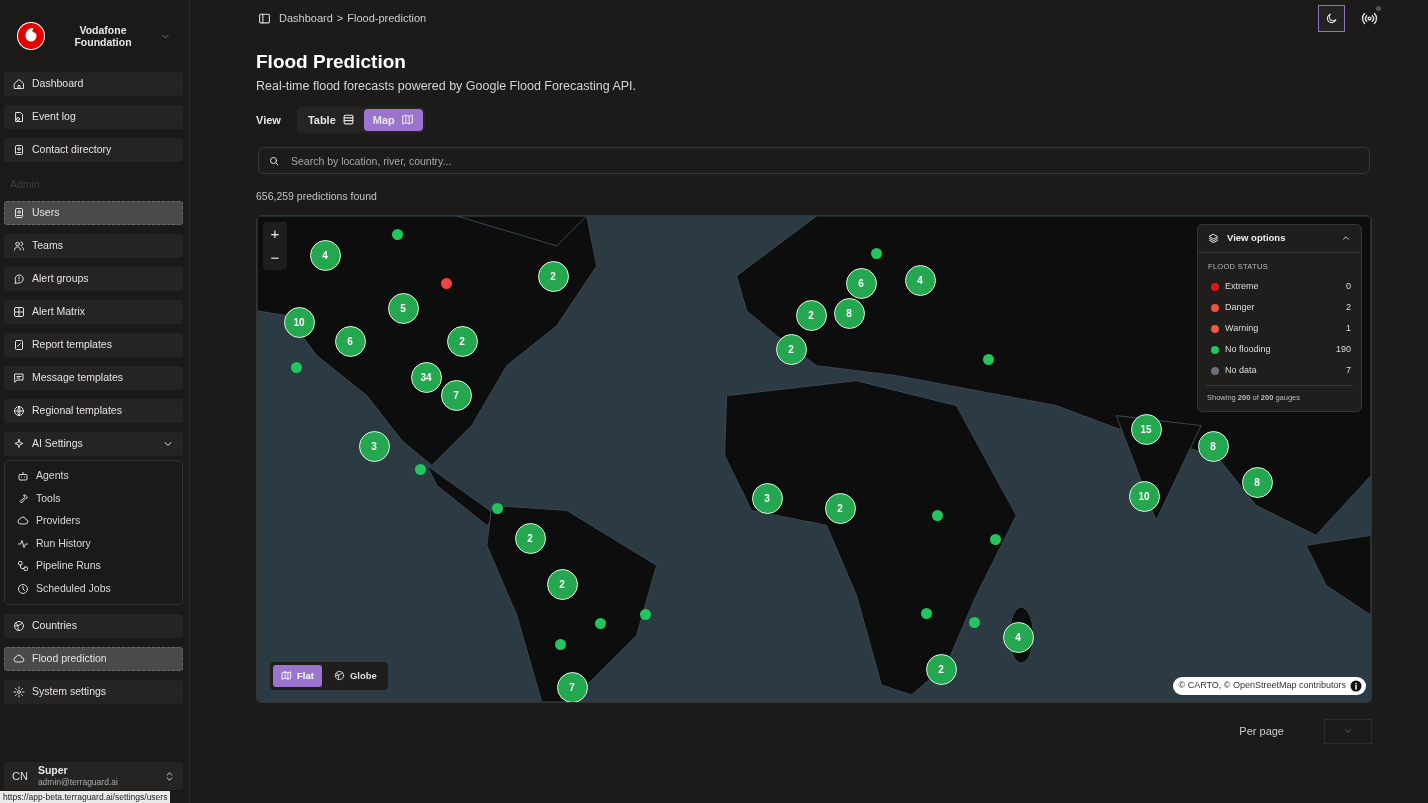 The image size is (1428, 803). What do you see at coordinates (1343, 349) in the screenshot?
I see `legend-count: 190` at bounding box center [1343, 349].